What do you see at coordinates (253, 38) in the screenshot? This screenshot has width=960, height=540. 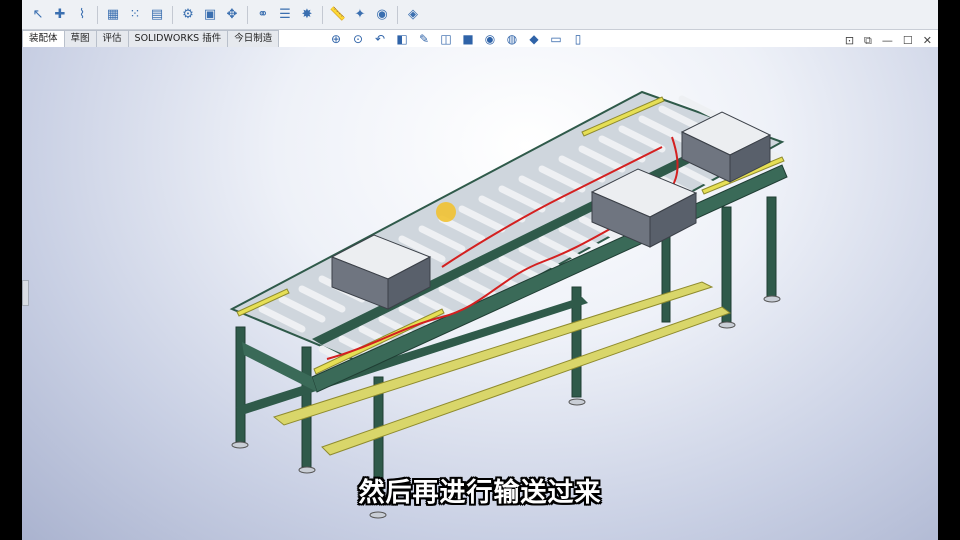 I see `tab-4: 今日制造` at bounding box center [253, 38].